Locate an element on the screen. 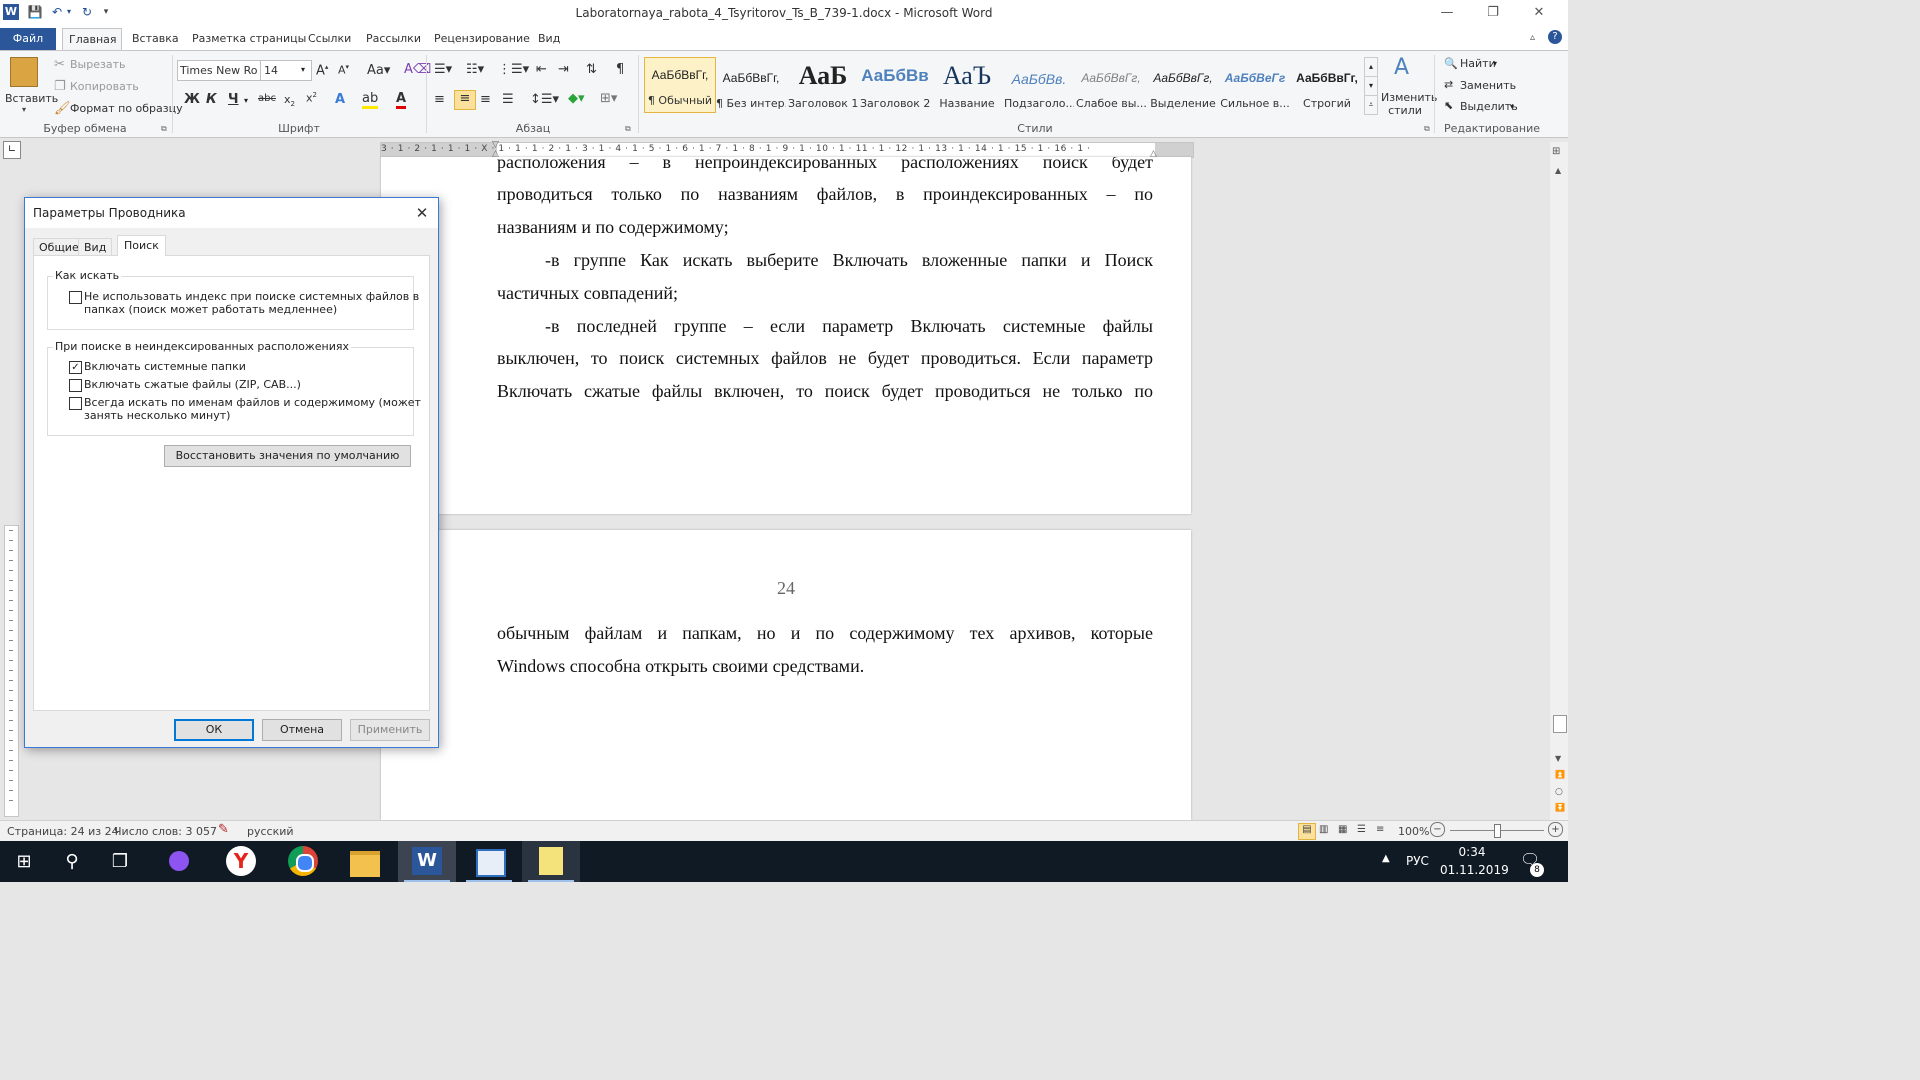  line-spacing-icon: ↕☰▾ is located at coordinates (544, 99).